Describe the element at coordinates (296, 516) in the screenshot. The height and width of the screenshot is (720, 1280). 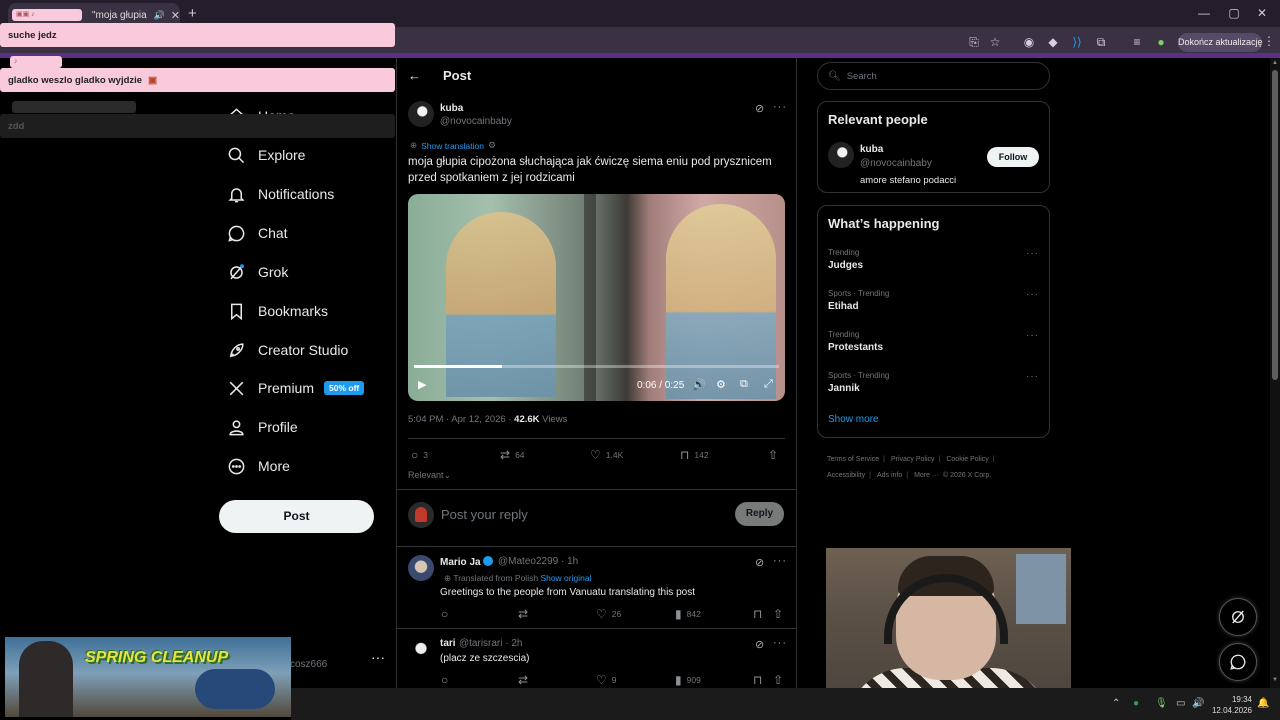
I see `post-button: Post` at that location.